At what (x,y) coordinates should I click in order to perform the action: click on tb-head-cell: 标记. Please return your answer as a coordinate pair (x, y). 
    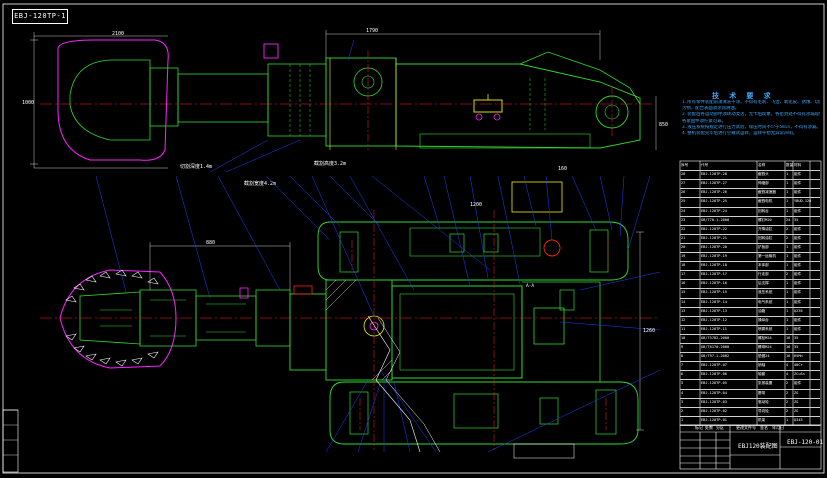
    Looking at the image, I should click on (699, 427).